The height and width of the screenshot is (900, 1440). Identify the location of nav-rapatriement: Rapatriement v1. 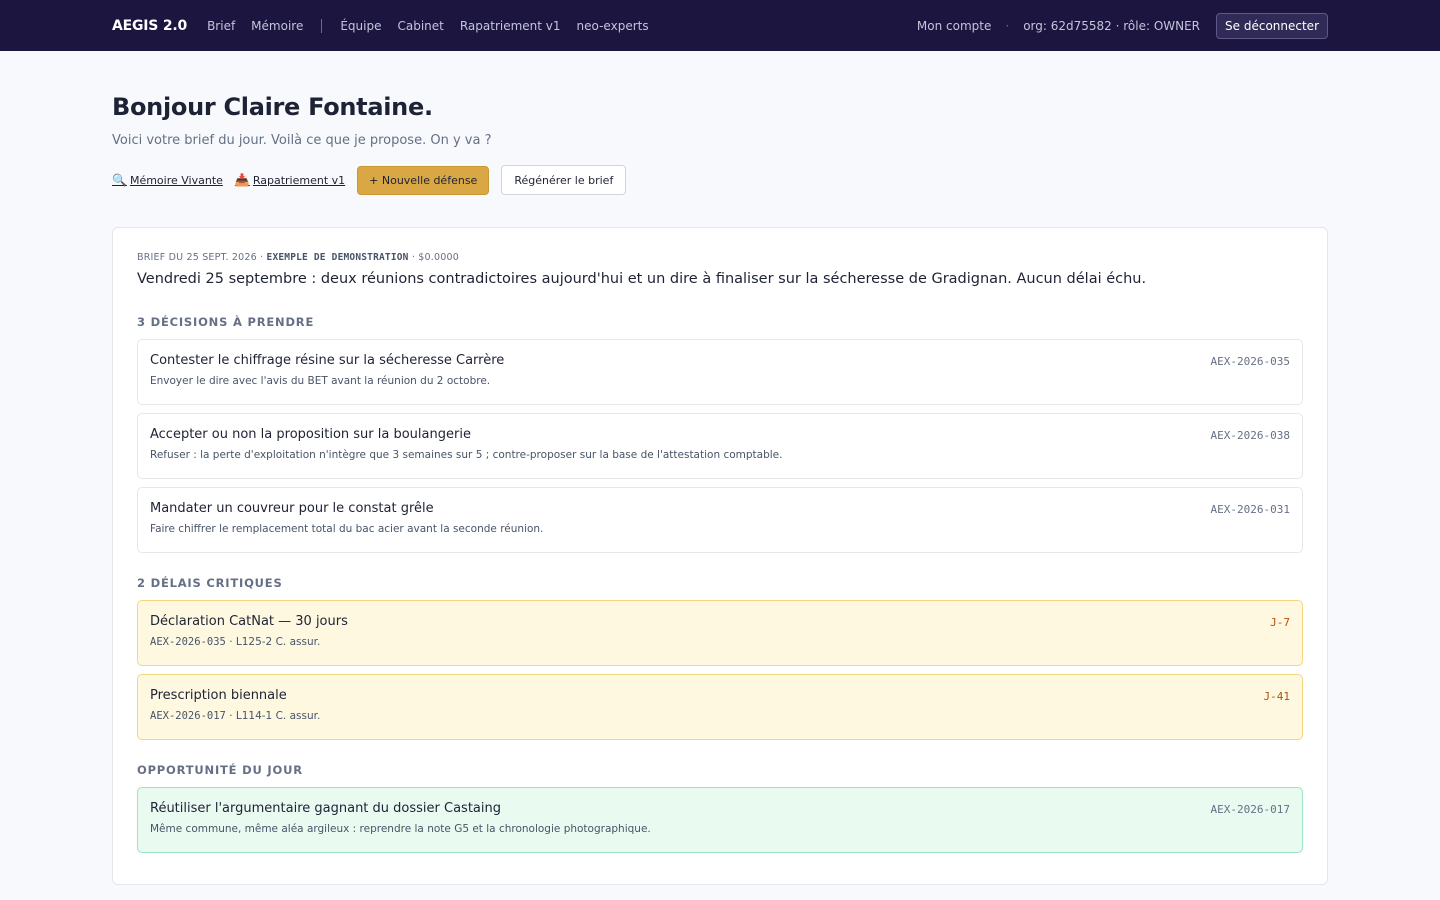
(510, 26).